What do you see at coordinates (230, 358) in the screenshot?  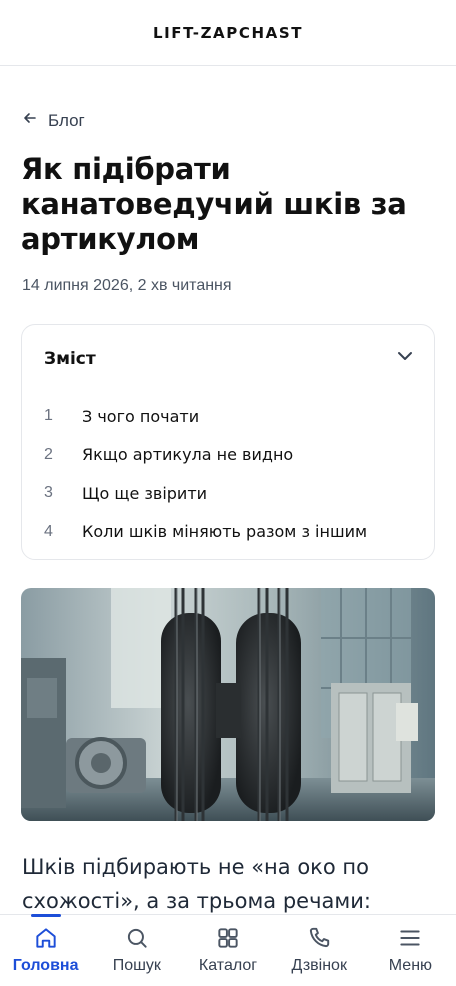 I see `toc-toggle: Зміст` at bounding box center [230, 358].